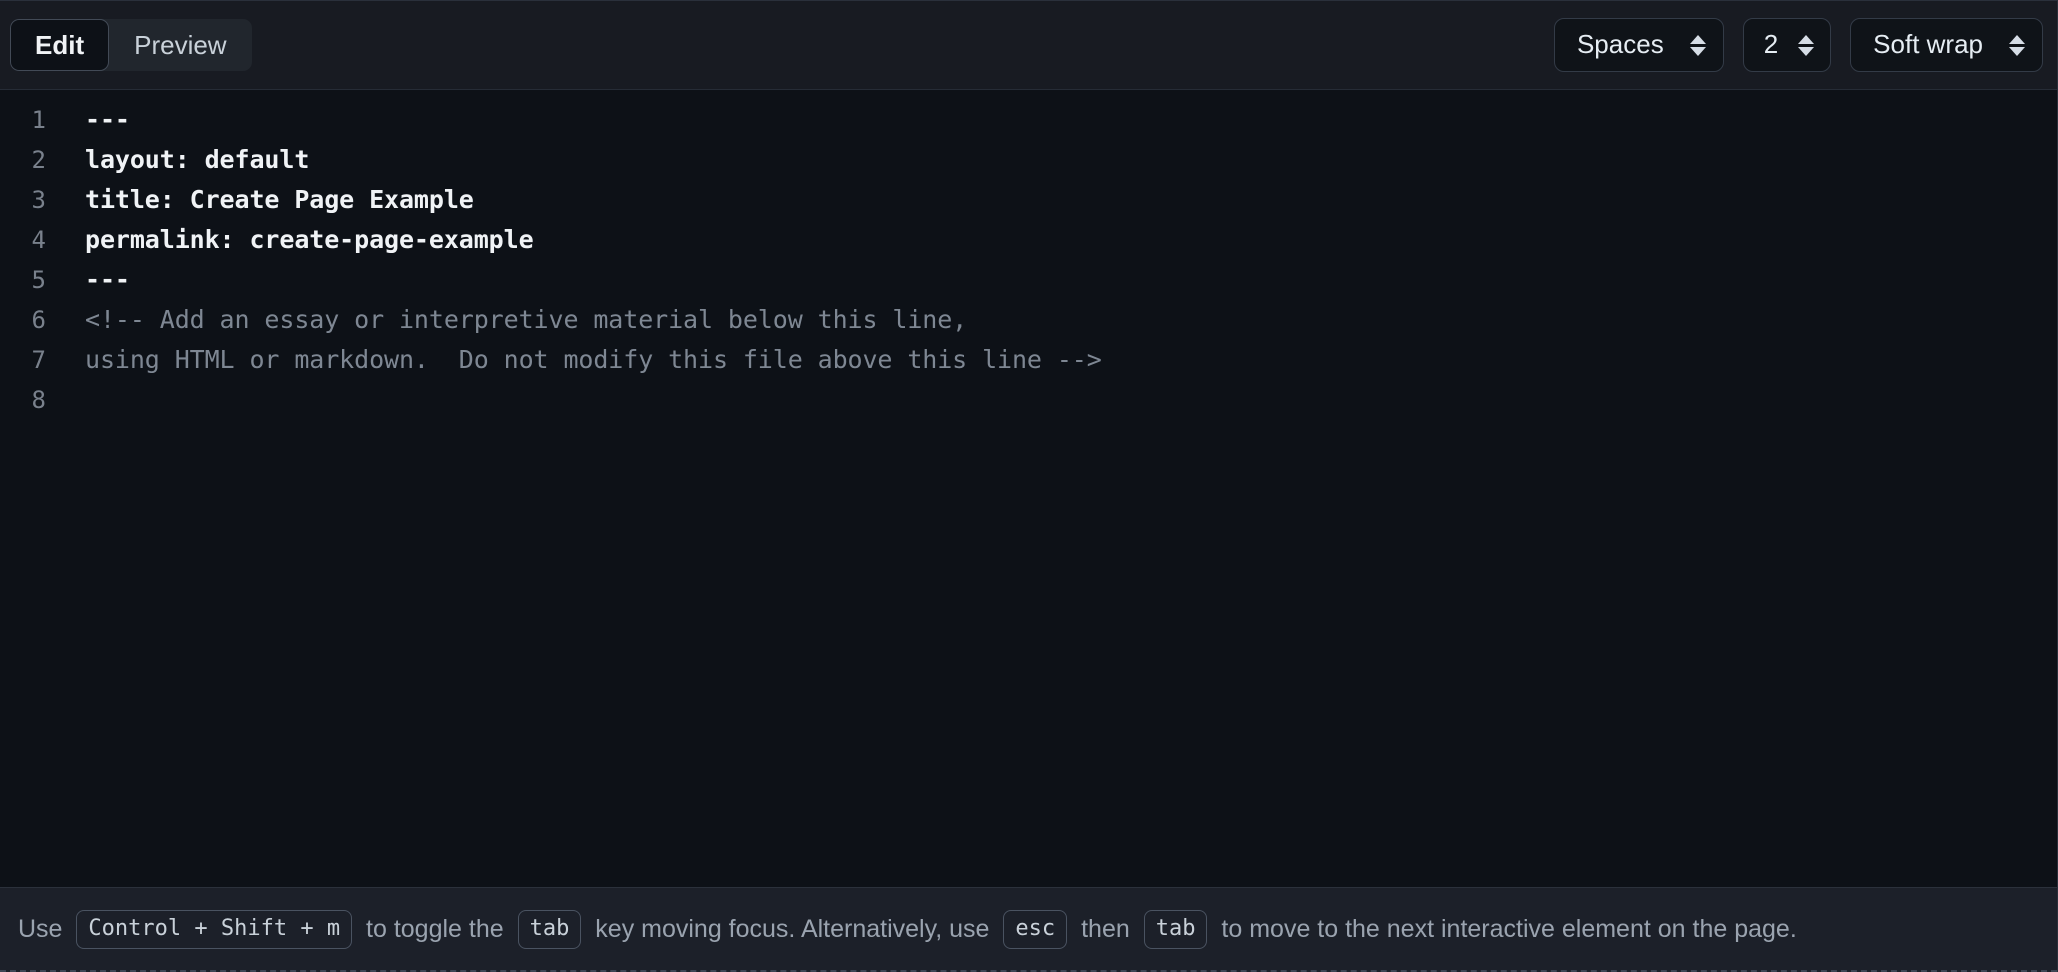 This screenshot has width=2058, height=972. I want to click on tab-preview: Preview, so click(180, 45).